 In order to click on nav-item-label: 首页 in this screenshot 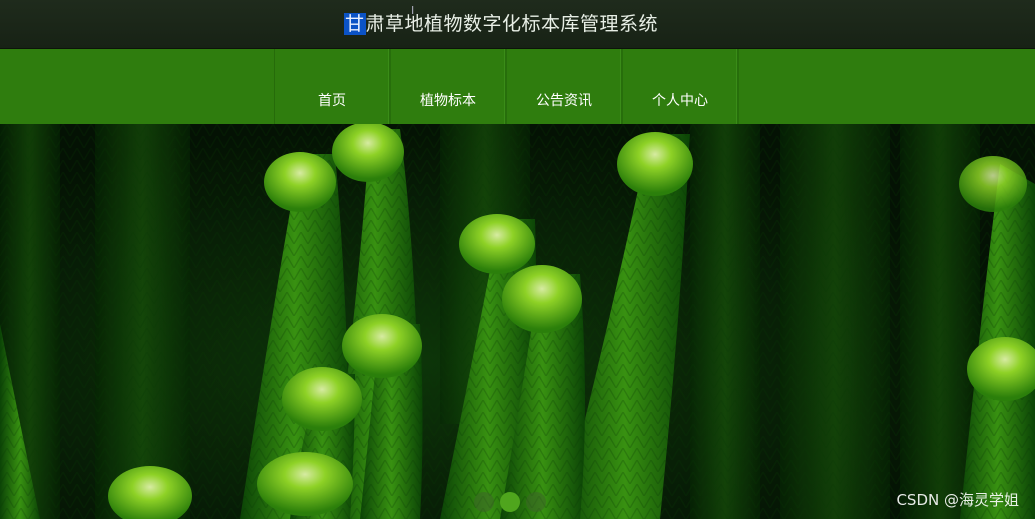, I will do `click(332, 101)`.